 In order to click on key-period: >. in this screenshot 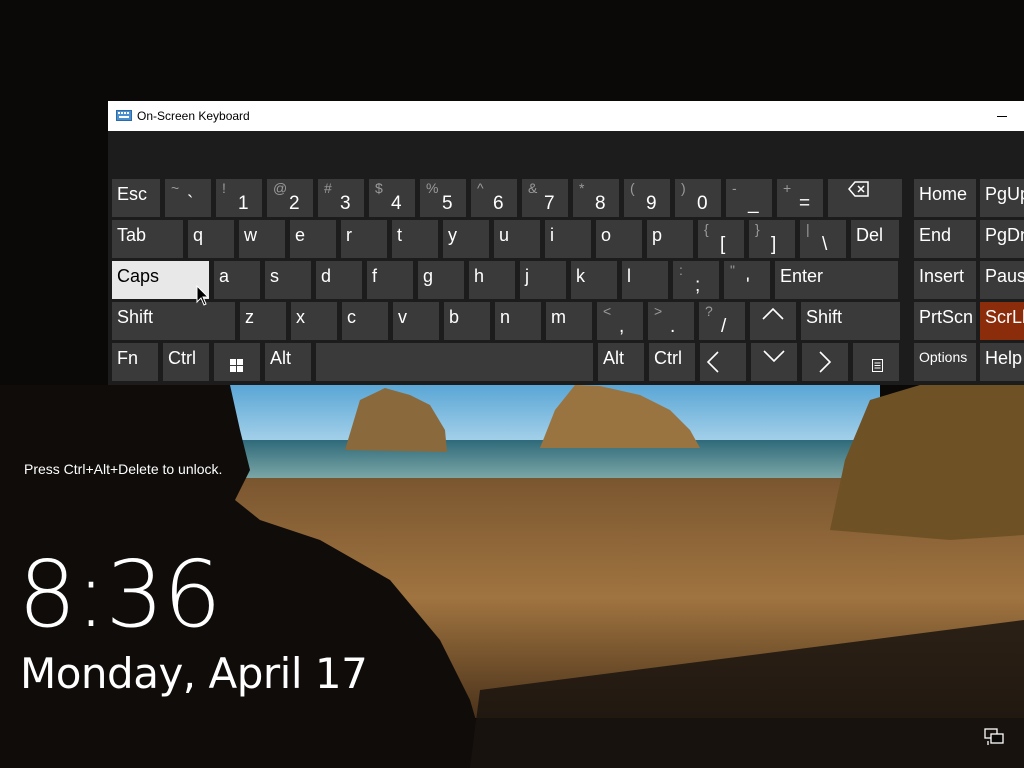, I will do `click(671, 321)`.